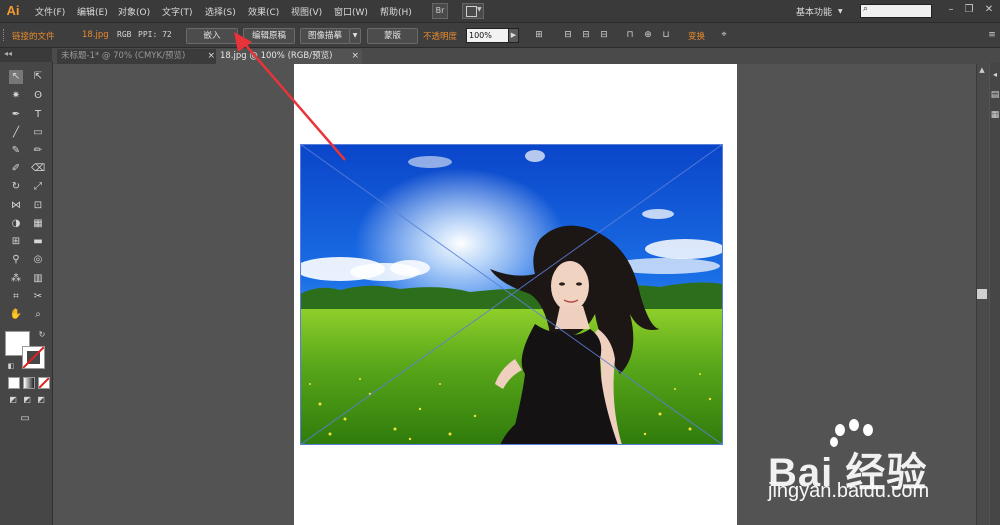 The height and width of the screenshot is (525, 1000). Describe the element at coordinates (896, 11) in the screenshot. I see `search-input: ⌕` at that location.